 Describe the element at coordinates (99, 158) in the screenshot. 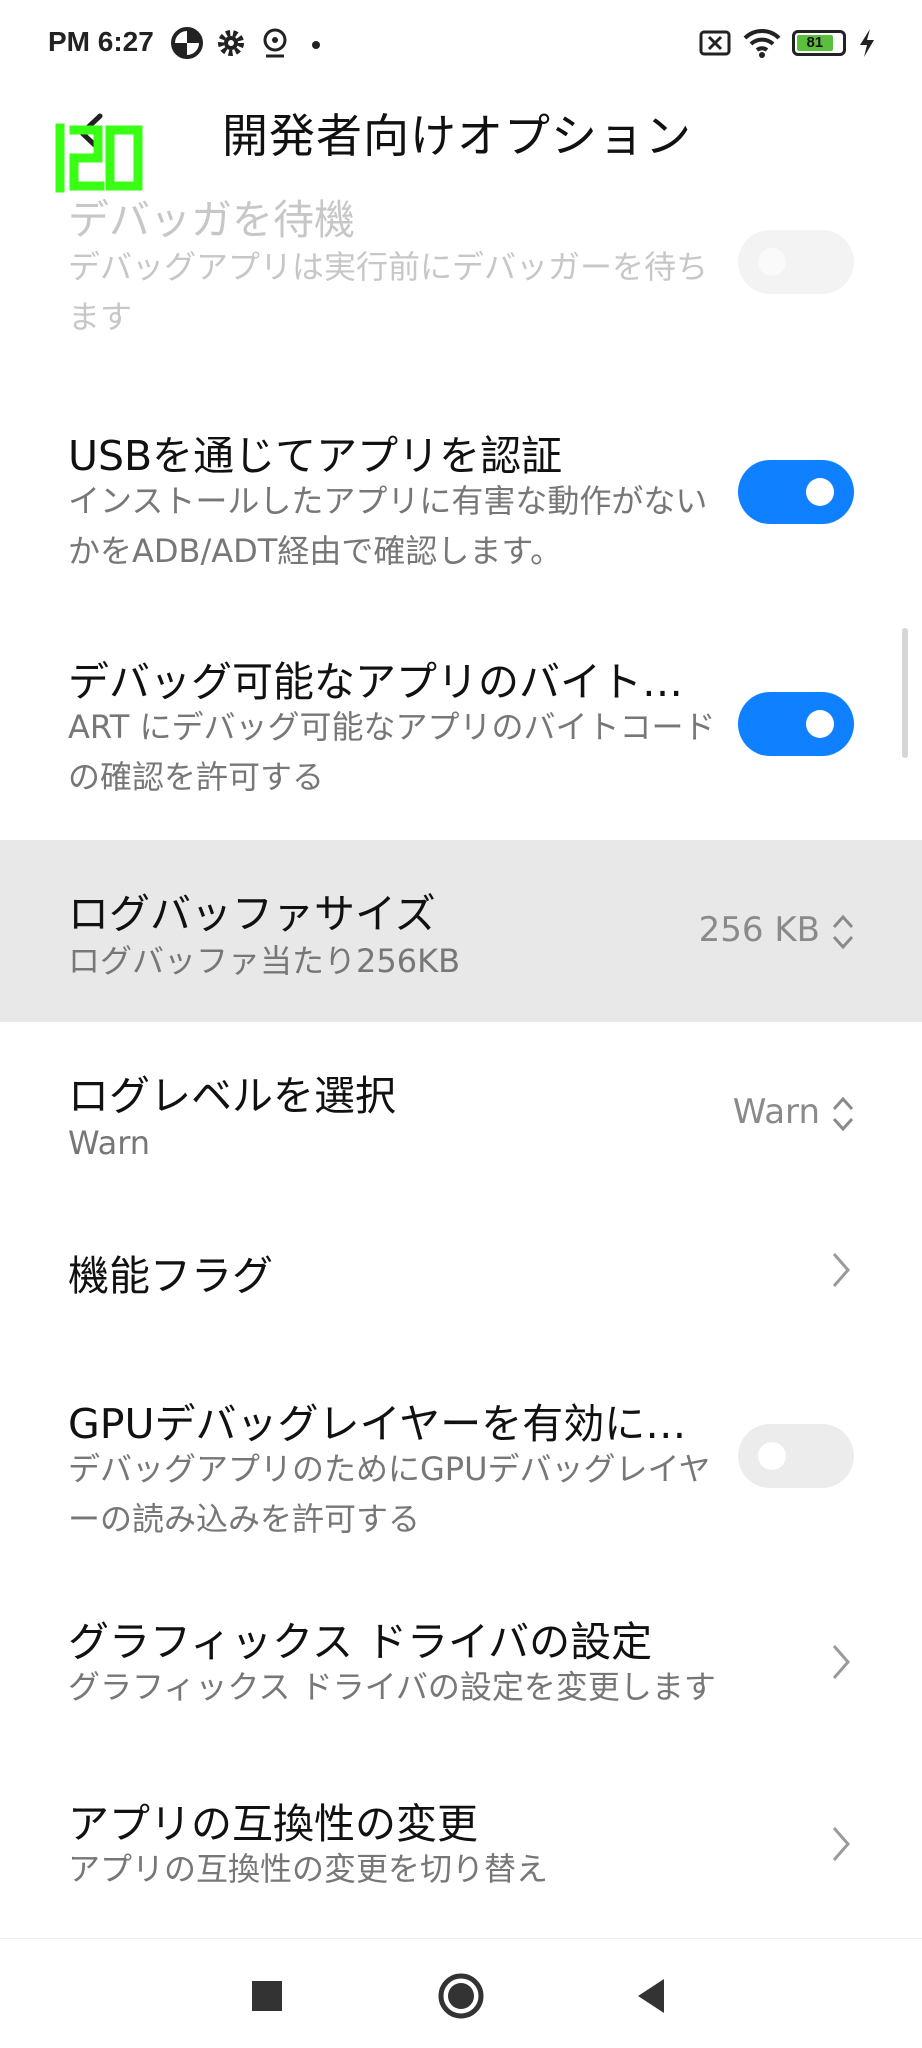

I see `fps-overlay` at that location.